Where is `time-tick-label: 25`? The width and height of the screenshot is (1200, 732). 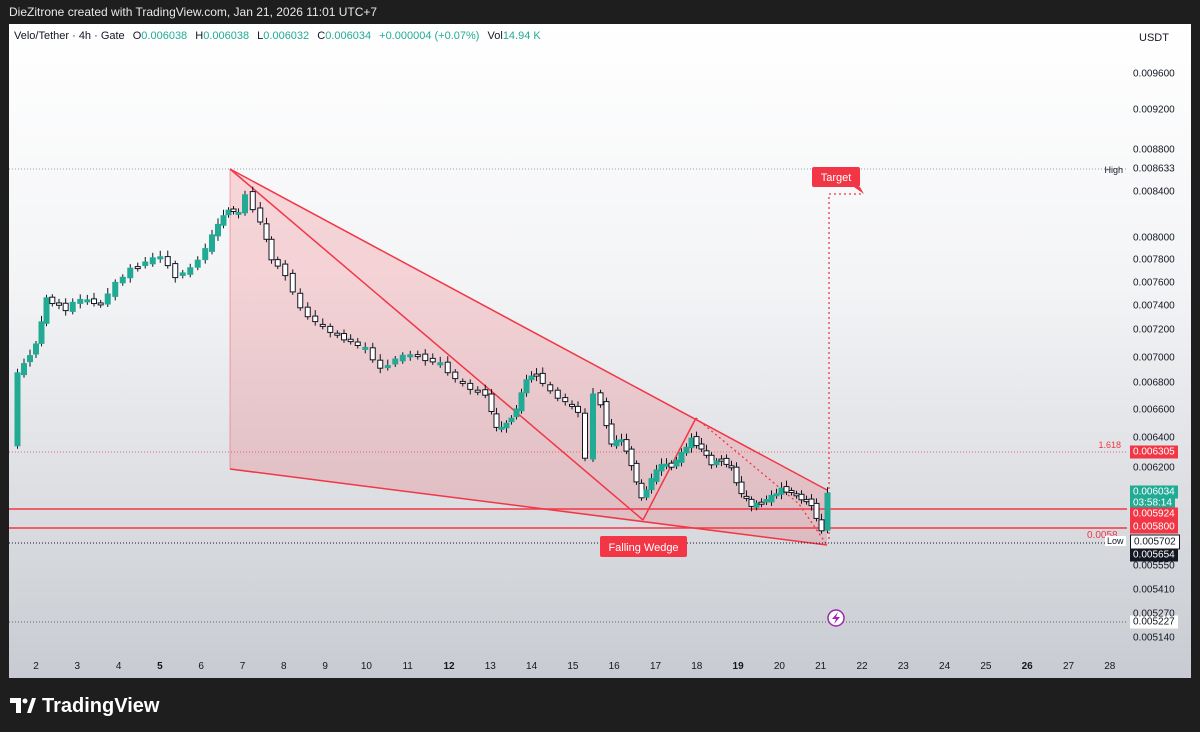 time-tick-label: 25 is located at coordinates (986, 666).